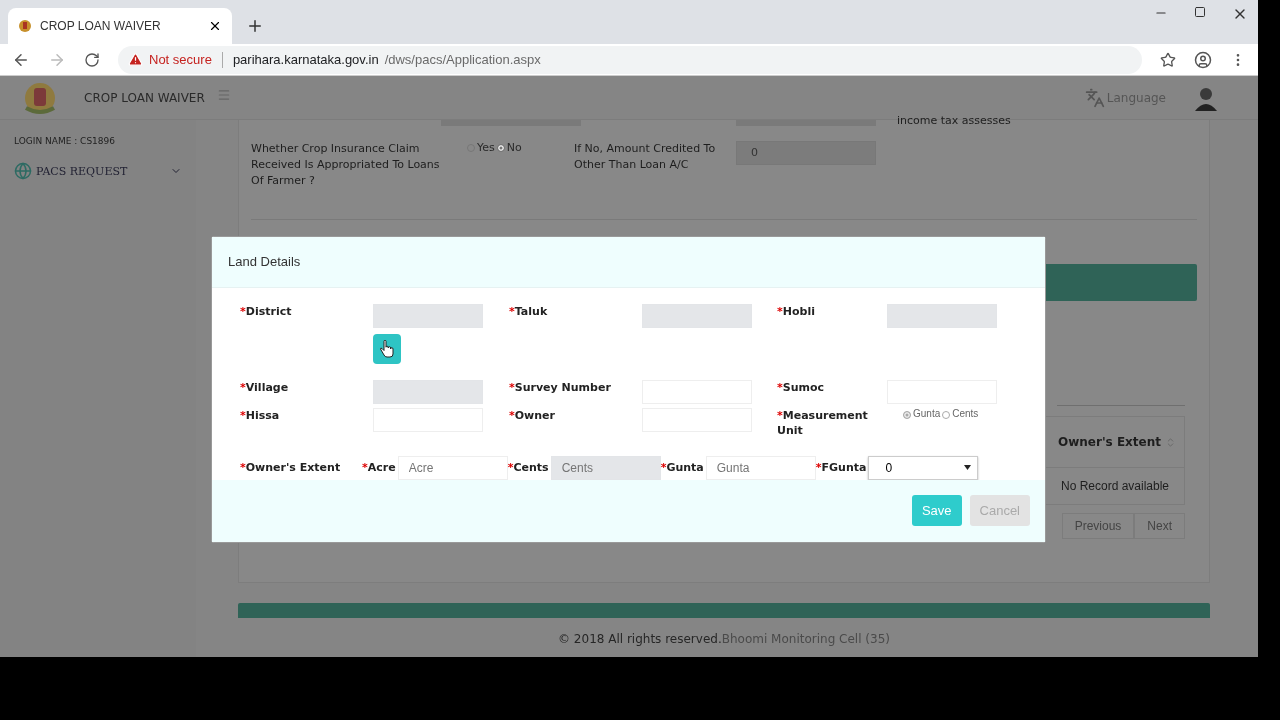  I want to click on login-name: LOGIN NAME : CS1896, so click(65, 141).